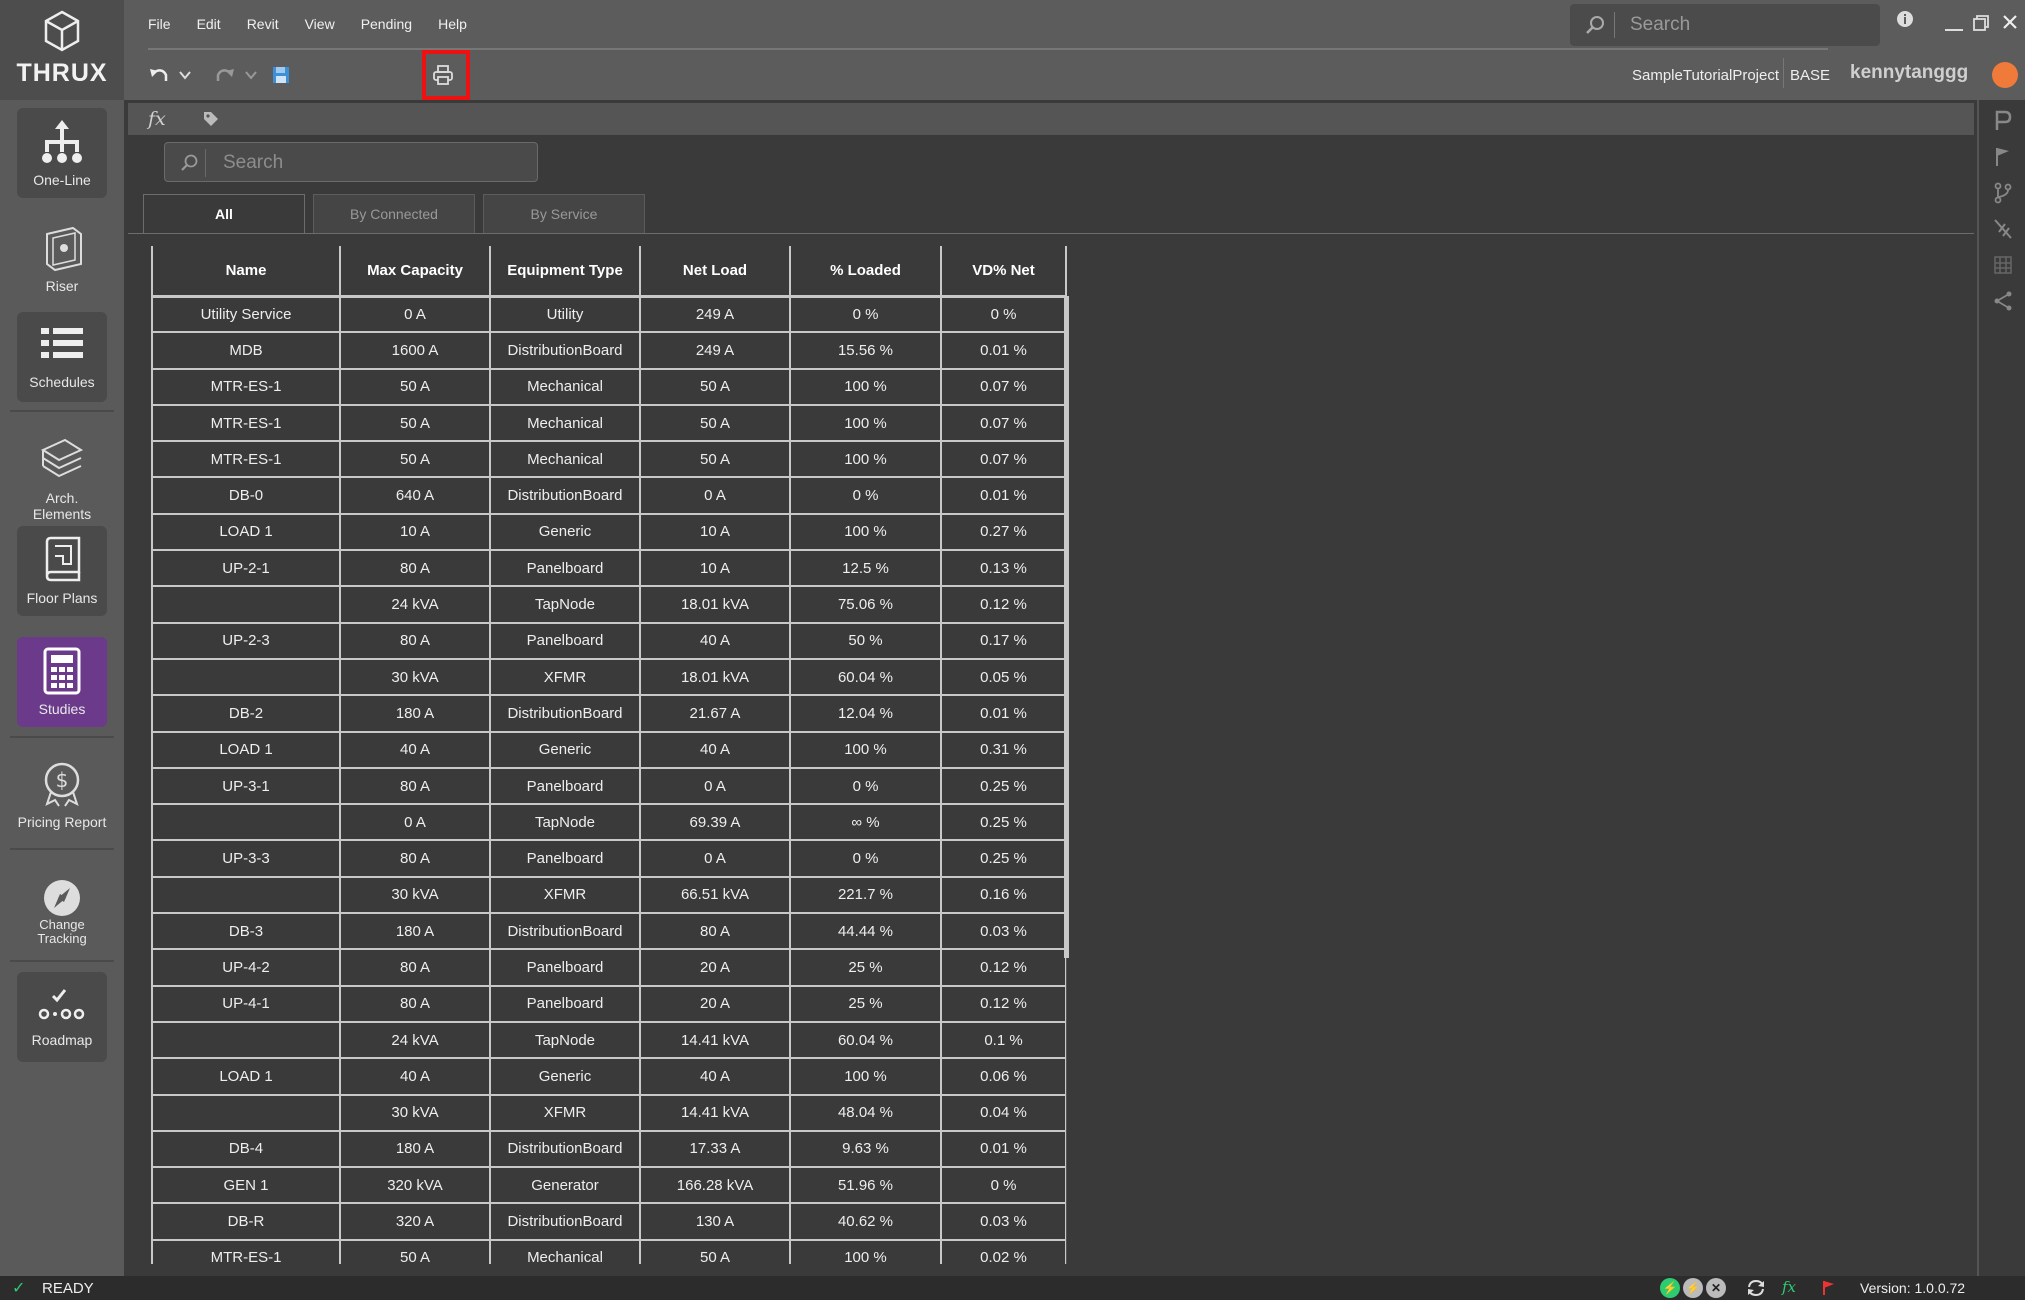 The image size is (2025, 1300). Describe the element at coordinates (609, 314) in the screenshot. I see `table-row: Utility Service 0 A Utility 249 A0 % 0 %` at that location.